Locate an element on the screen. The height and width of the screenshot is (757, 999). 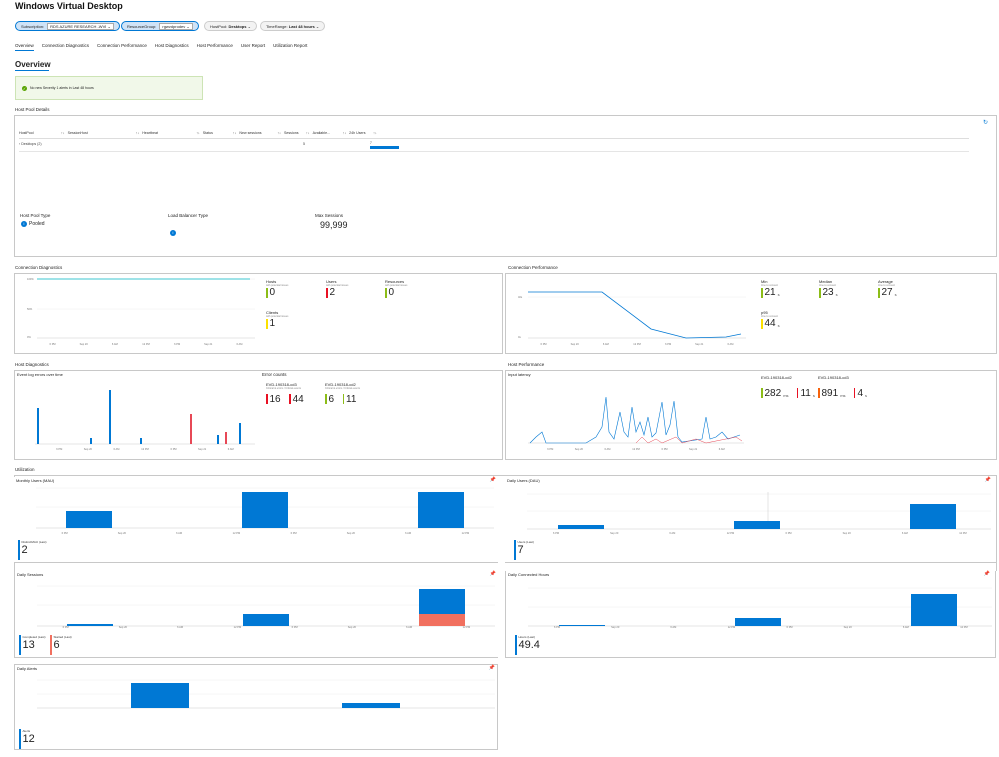
kpi-value: 282 is located at coordinates (773, 393).